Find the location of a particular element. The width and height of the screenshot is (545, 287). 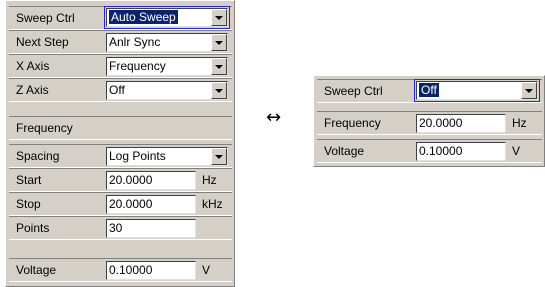

next-step-row: Next Step Anlr Sync is located at coordinates (120, 42).